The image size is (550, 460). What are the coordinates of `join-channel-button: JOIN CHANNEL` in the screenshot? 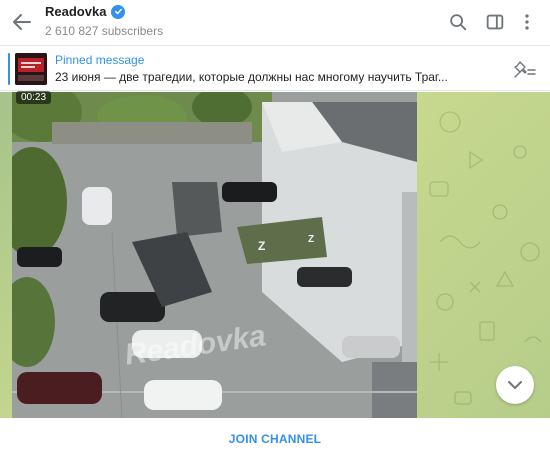 It's located at (275, 439).